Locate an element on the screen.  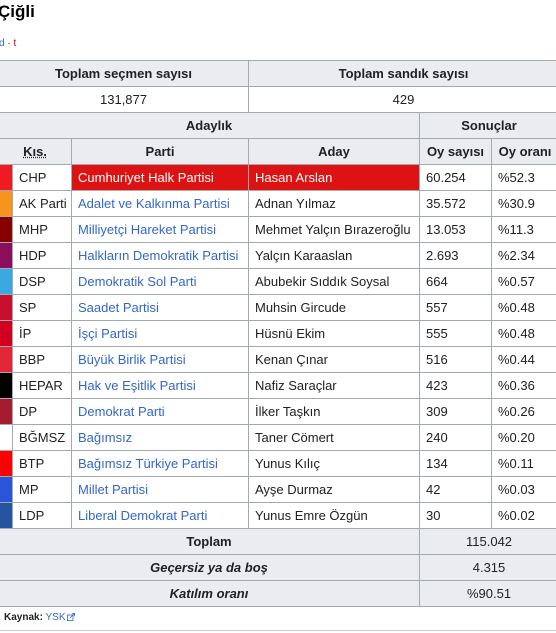
vote-count: 2.693 is located at coordinates (455, 255).